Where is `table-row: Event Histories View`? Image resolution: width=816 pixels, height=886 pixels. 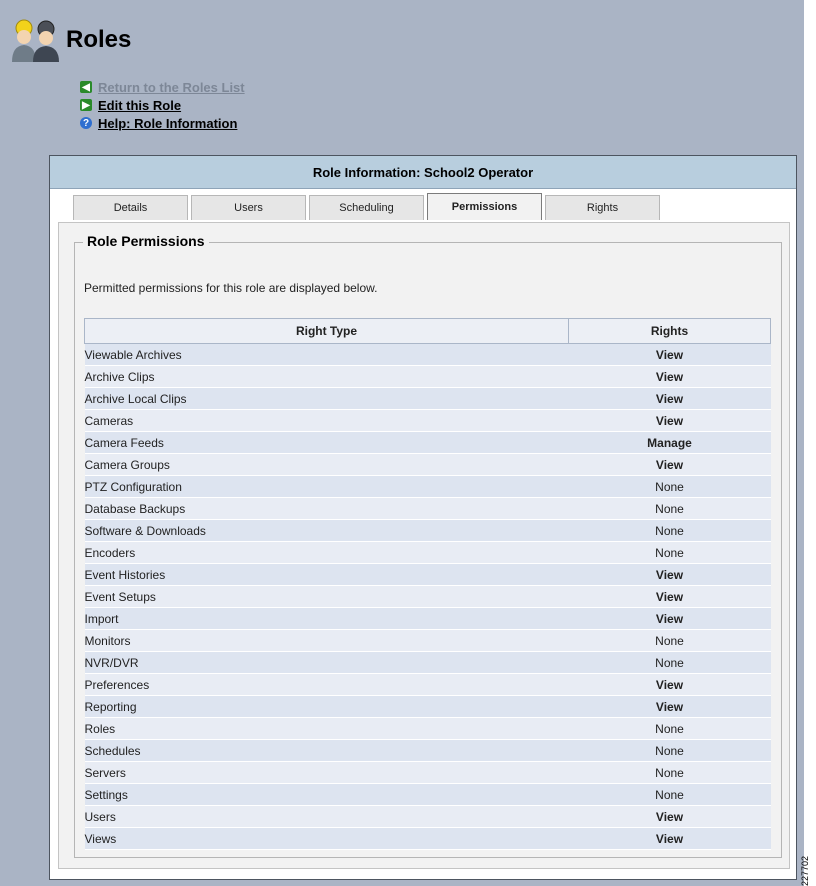 table-row: Event Histories View is located at coordinates (427, 574).